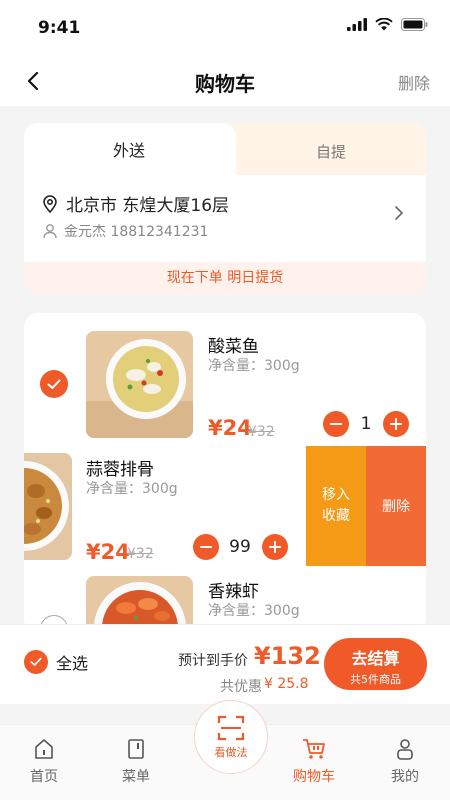 The height and width of the screenshot is (800, 450). Describe the element at coordinates (231, 728) in the screenshot. I see `scan-icon` at that location.